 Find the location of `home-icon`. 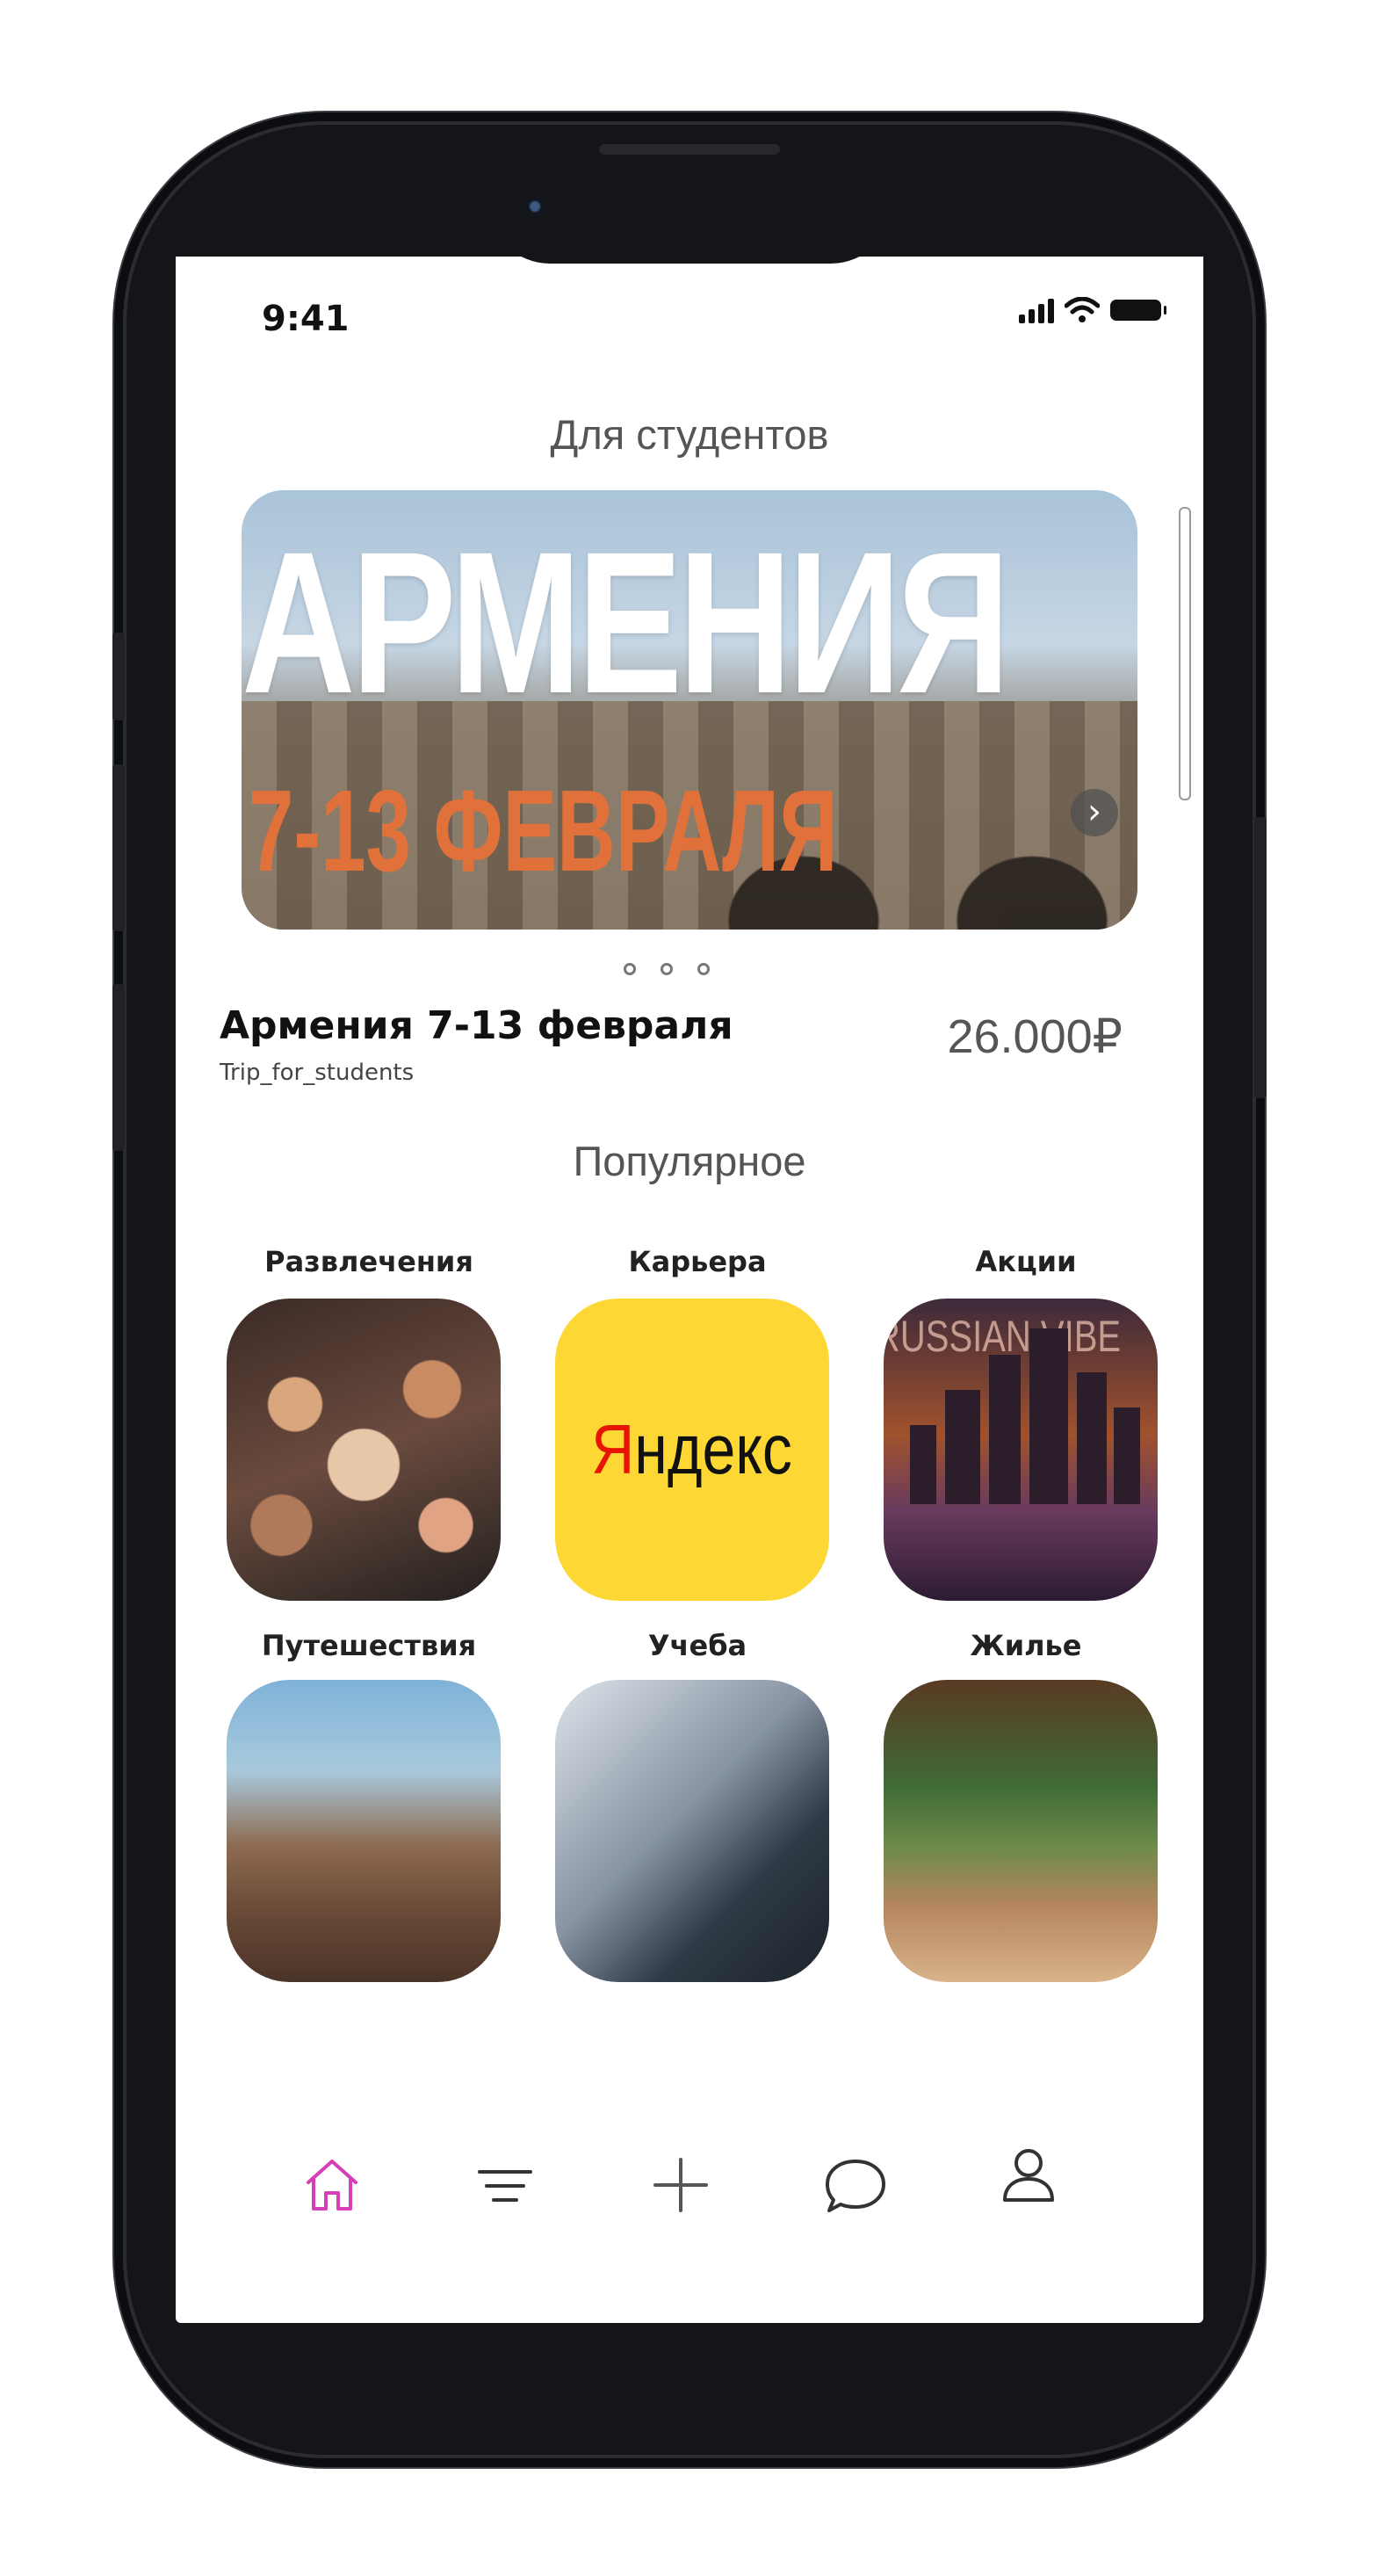

home-icon is located at coordinates (332, 2185).